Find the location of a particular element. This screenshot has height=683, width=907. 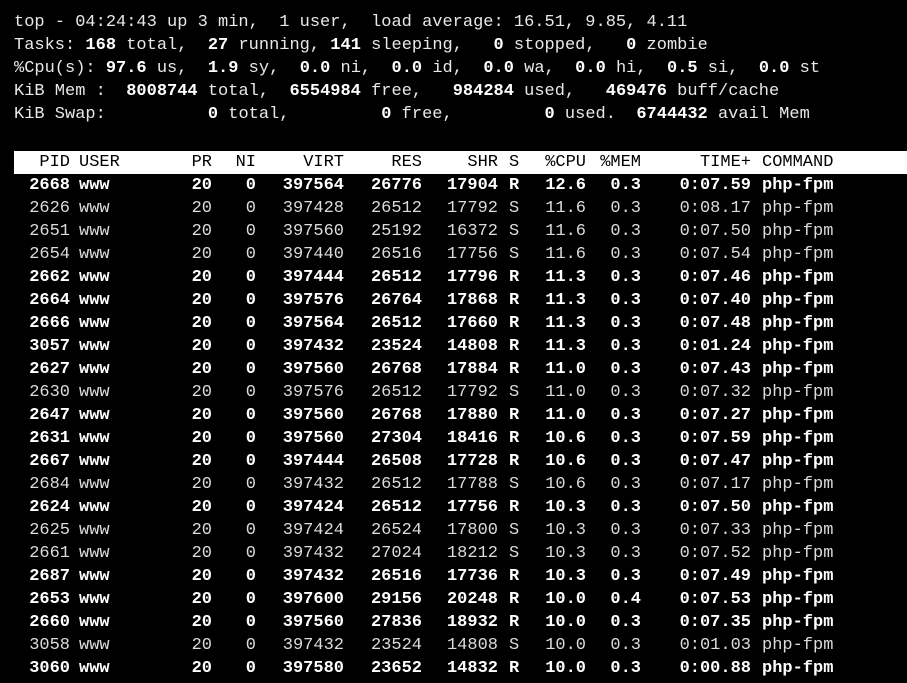

cell-virt: 397424 is located at coordinates (313, 530).